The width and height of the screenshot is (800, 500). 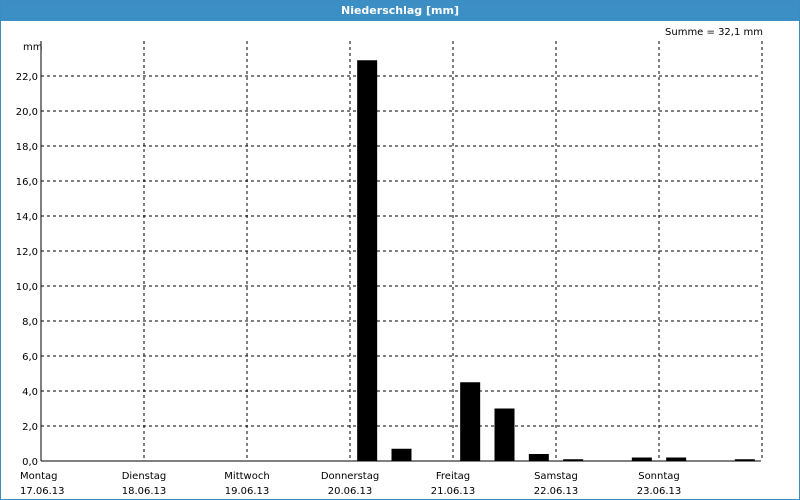 I want to click on x-tick-date: 23.06.13, so click(x=659, y=491).